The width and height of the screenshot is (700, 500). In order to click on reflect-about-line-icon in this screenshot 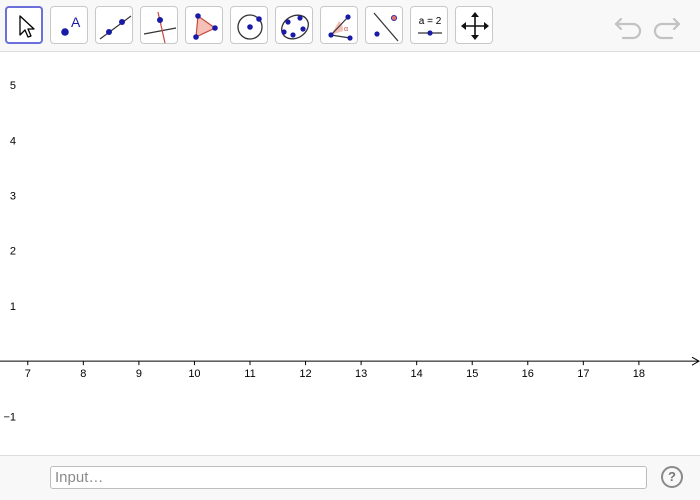, I will do `click(386, 27)`.